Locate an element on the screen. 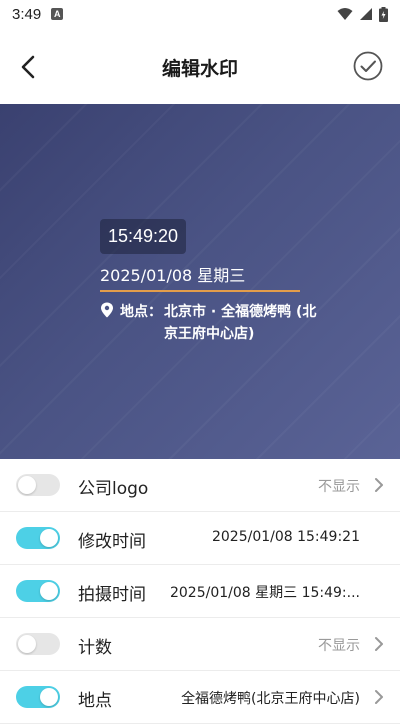  setting-row-company-logo: 公司logo 不显示 is located at coordinates (200, 485).